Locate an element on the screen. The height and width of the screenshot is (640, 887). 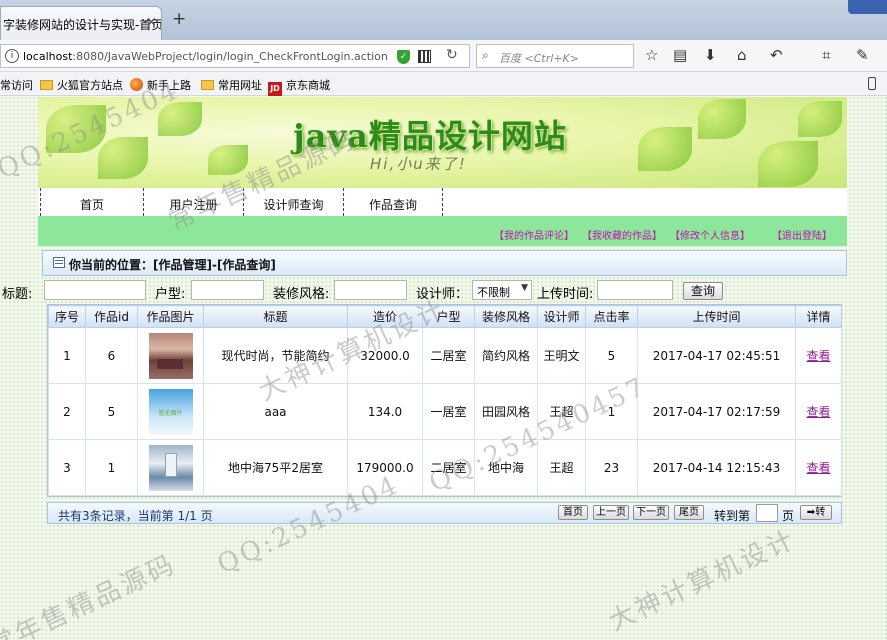
site-subtitle: Hi,小u来了! is located at coordinates (418, 164).